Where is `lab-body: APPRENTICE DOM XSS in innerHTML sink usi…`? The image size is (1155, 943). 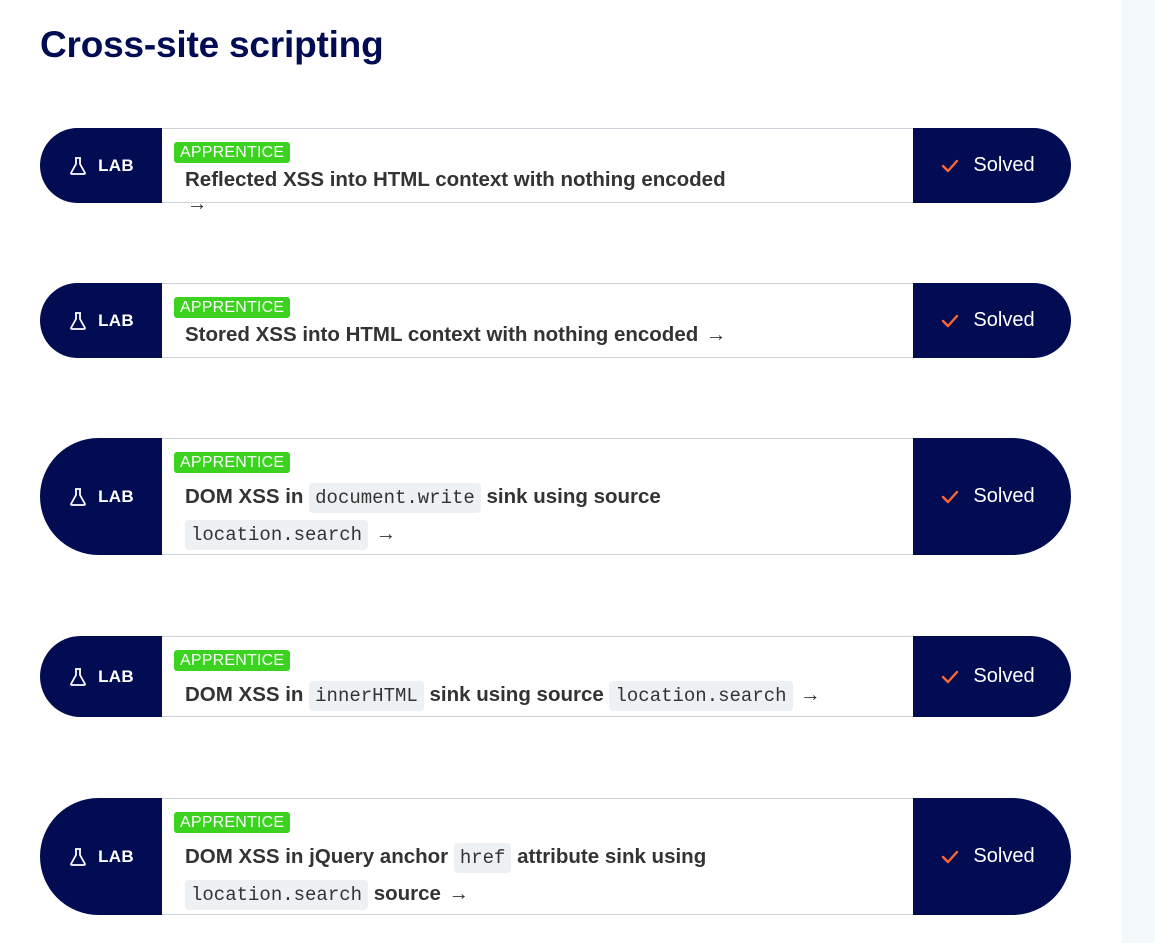 lab-body: APPRENTICE DOM XSS in innerHTML sink usi… is located at coordinates (537, 676).